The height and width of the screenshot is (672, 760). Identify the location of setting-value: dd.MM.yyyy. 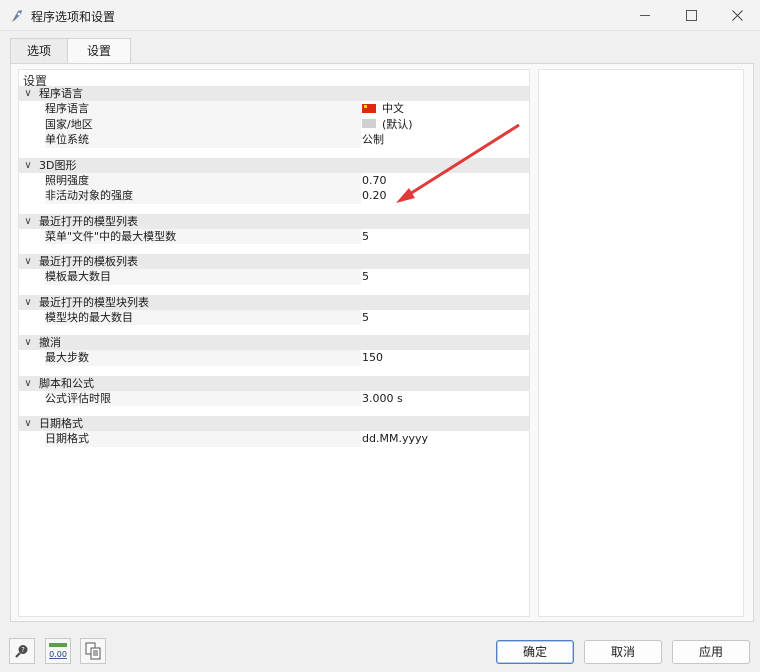
(395, 439).